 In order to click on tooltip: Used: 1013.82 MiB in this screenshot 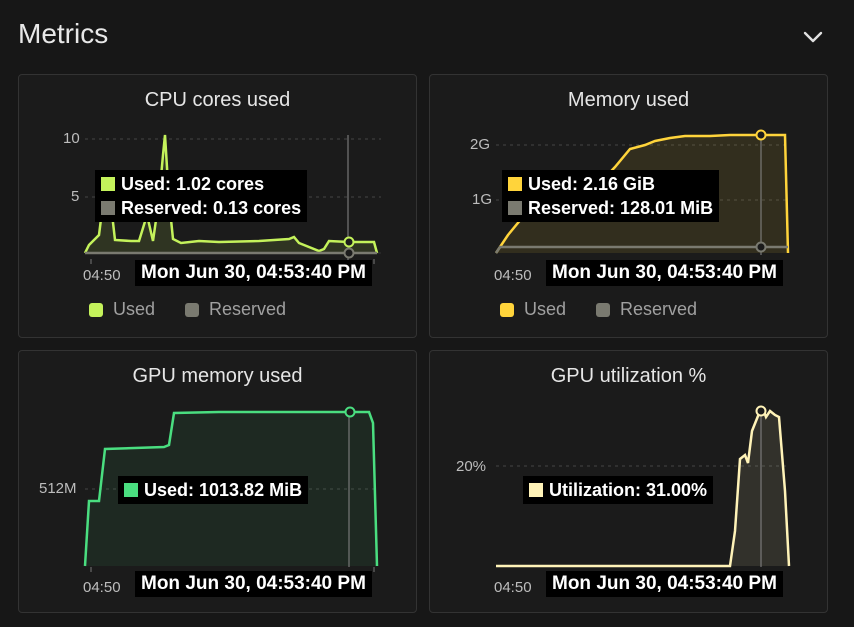, I will do `click(213, 490)`.